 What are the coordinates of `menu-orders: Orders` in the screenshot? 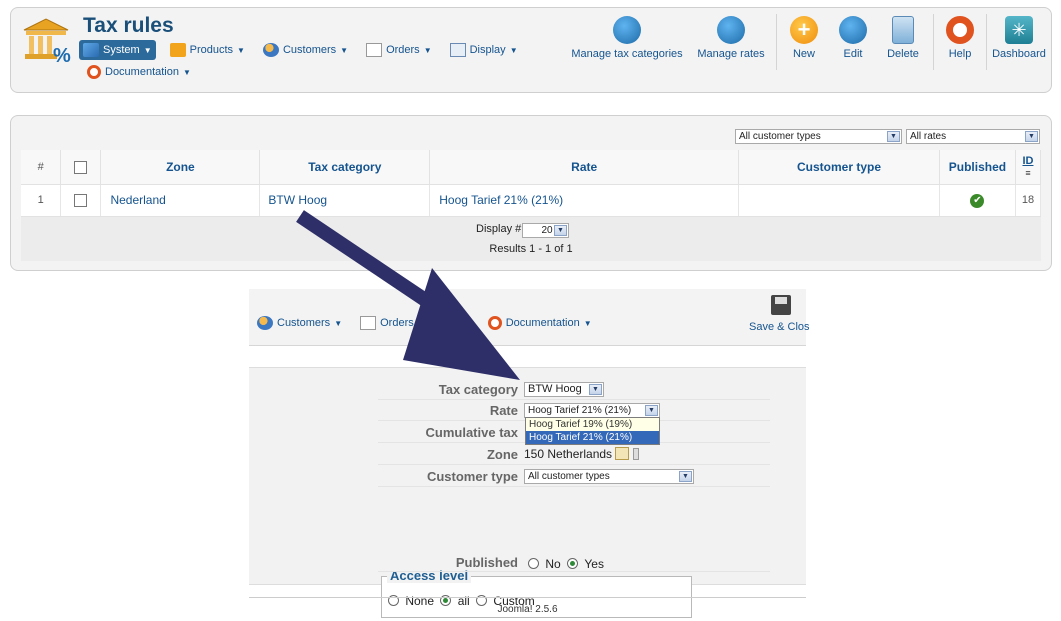 It's located at (387, 323).